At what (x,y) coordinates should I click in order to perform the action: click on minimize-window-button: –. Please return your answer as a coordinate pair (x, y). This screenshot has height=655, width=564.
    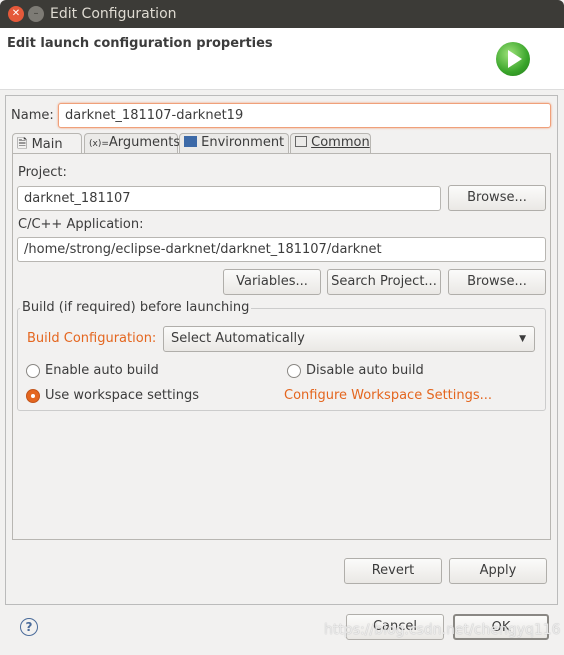
    Looking at the image, I should click on (36, 14).